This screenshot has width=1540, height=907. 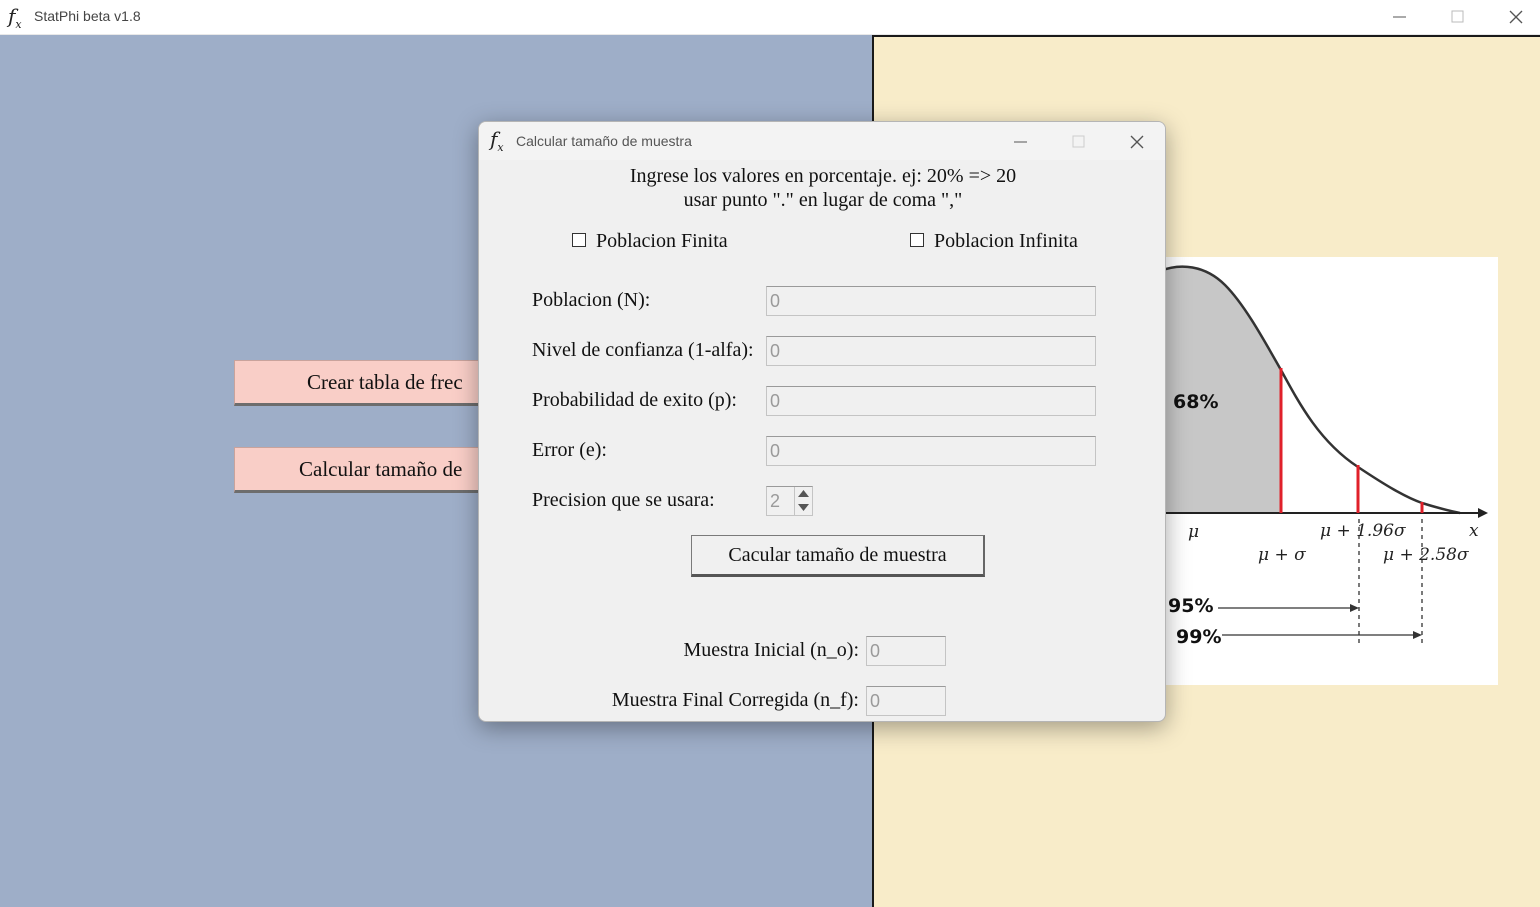 I want to click on maximize-button, so click(x=1458, y=17).